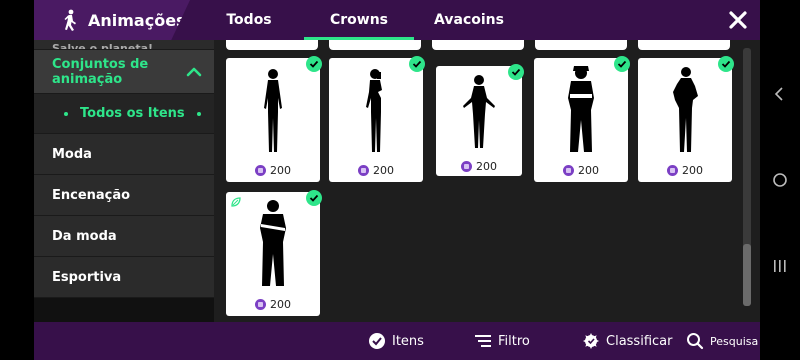 This screenshot has height=360, width=800. I want to click on sidebar-item-label: Todos os Itens, so click(132, 113).